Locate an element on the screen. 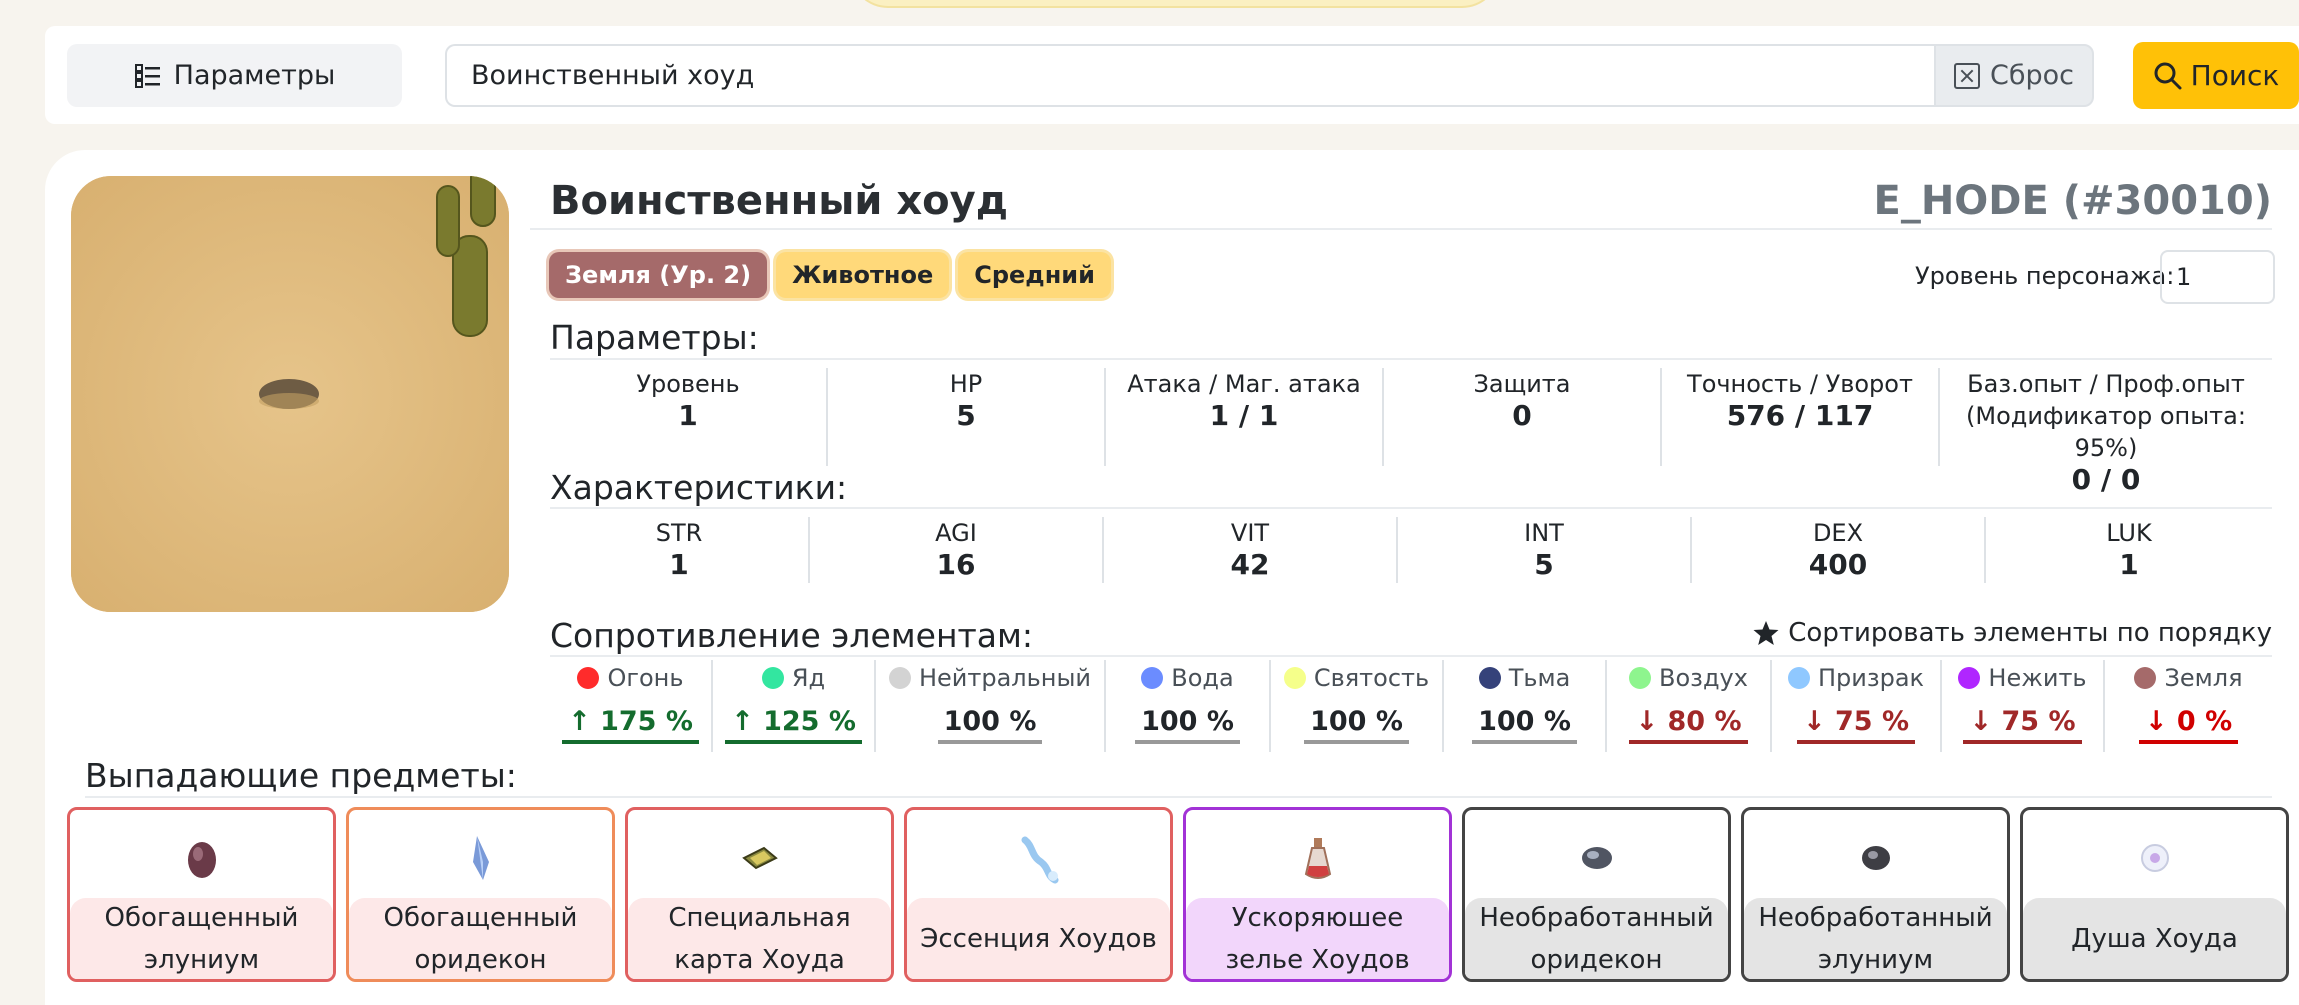 The image size is (2299, 1005). param-value: 0 is located at coordinates (1522, 415).